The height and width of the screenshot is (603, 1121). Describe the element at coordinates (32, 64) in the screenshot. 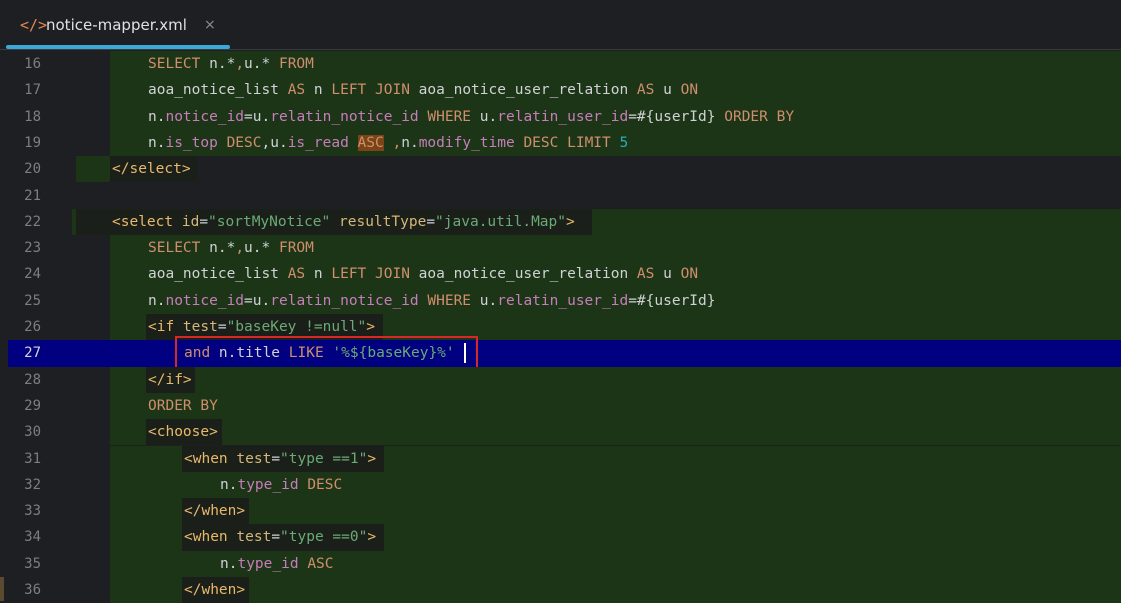

I see `line-number: 16` at that location.